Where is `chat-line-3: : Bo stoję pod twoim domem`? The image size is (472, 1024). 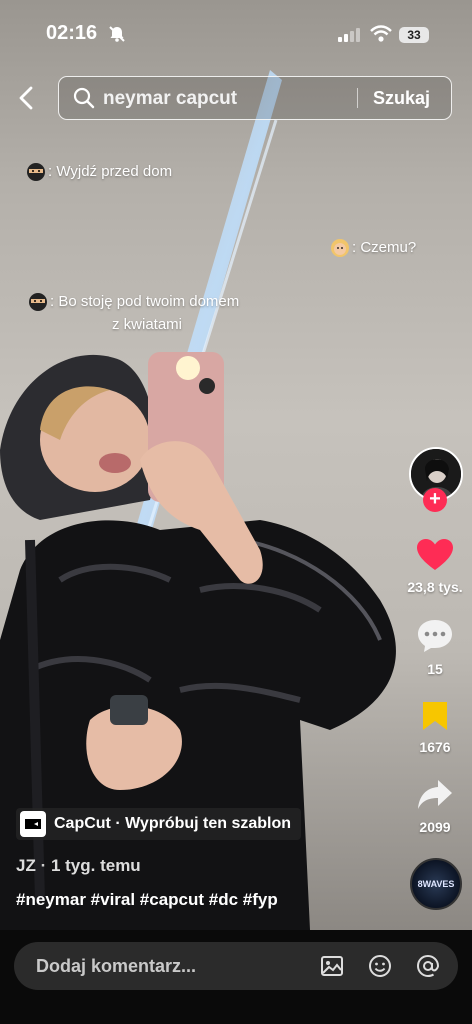 chat-line-3: : Bo stoję pod twoim domem is located at coordinates (133, 302).